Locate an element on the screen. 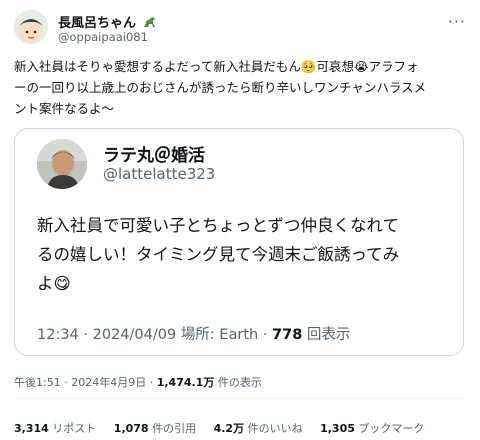 This screenshot has width=480, height=440. quoted-author-avatar is located at coordinates (62, 164).